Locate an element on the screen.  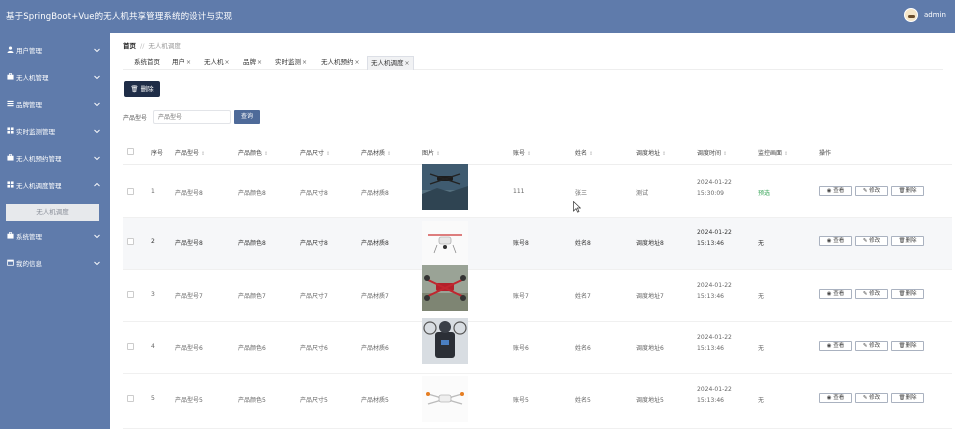
breadcrumb-home: 首页 is located at coordinates (129, 46).